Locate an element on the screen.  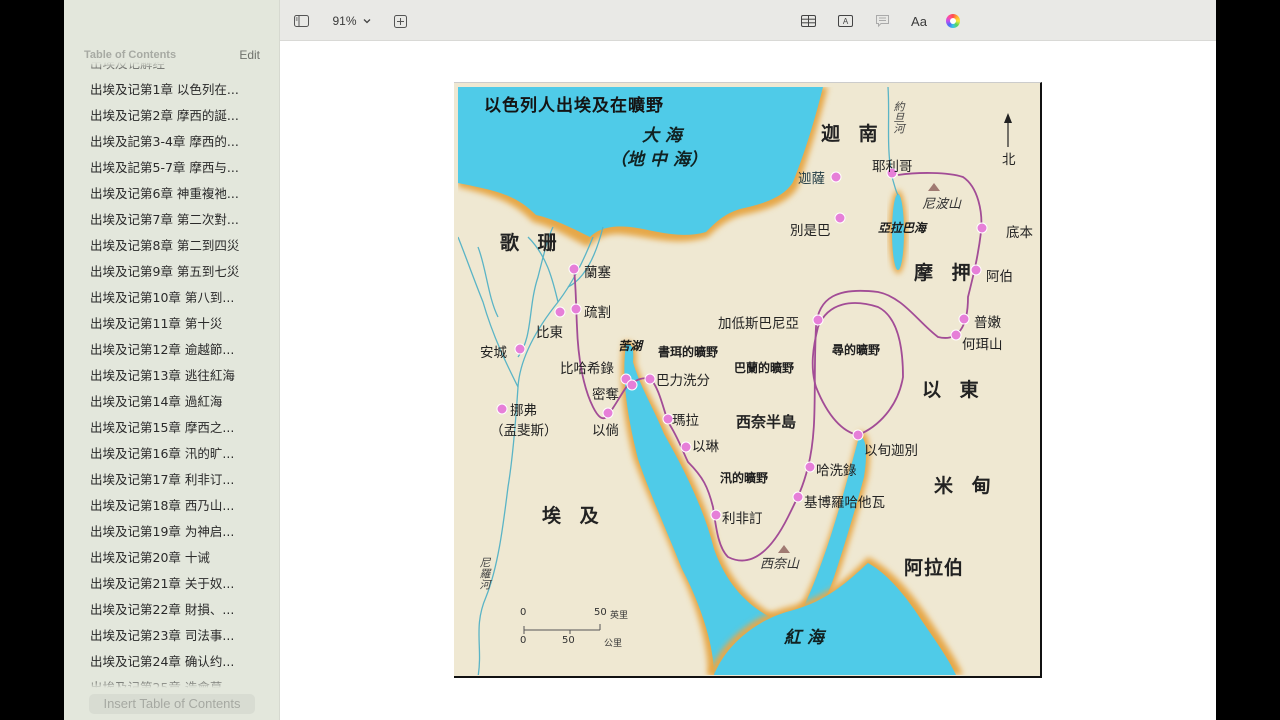
wilderness-paran: 巴蘭的曠野 is located at coordinates (764, 368).